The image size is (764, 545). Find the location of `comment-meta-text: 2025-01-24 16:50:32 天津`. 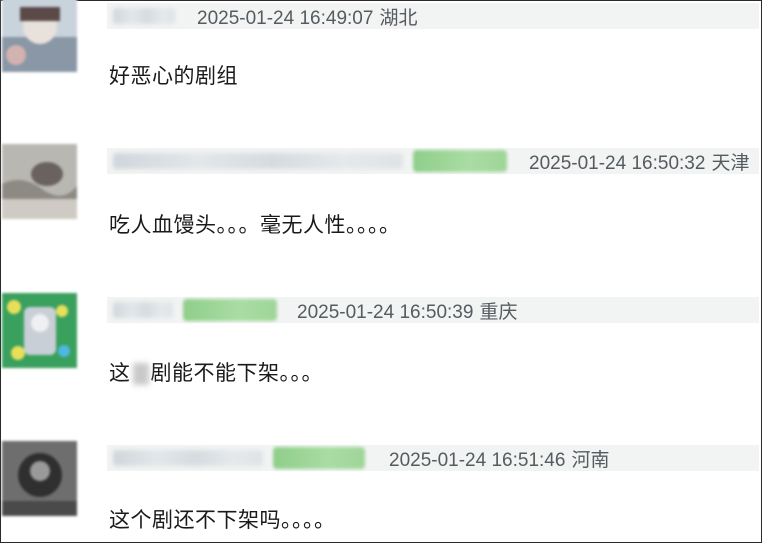

comment-meta-text: 2025-01-24 16:50:32 天津 is located at coordinates (639, 161).